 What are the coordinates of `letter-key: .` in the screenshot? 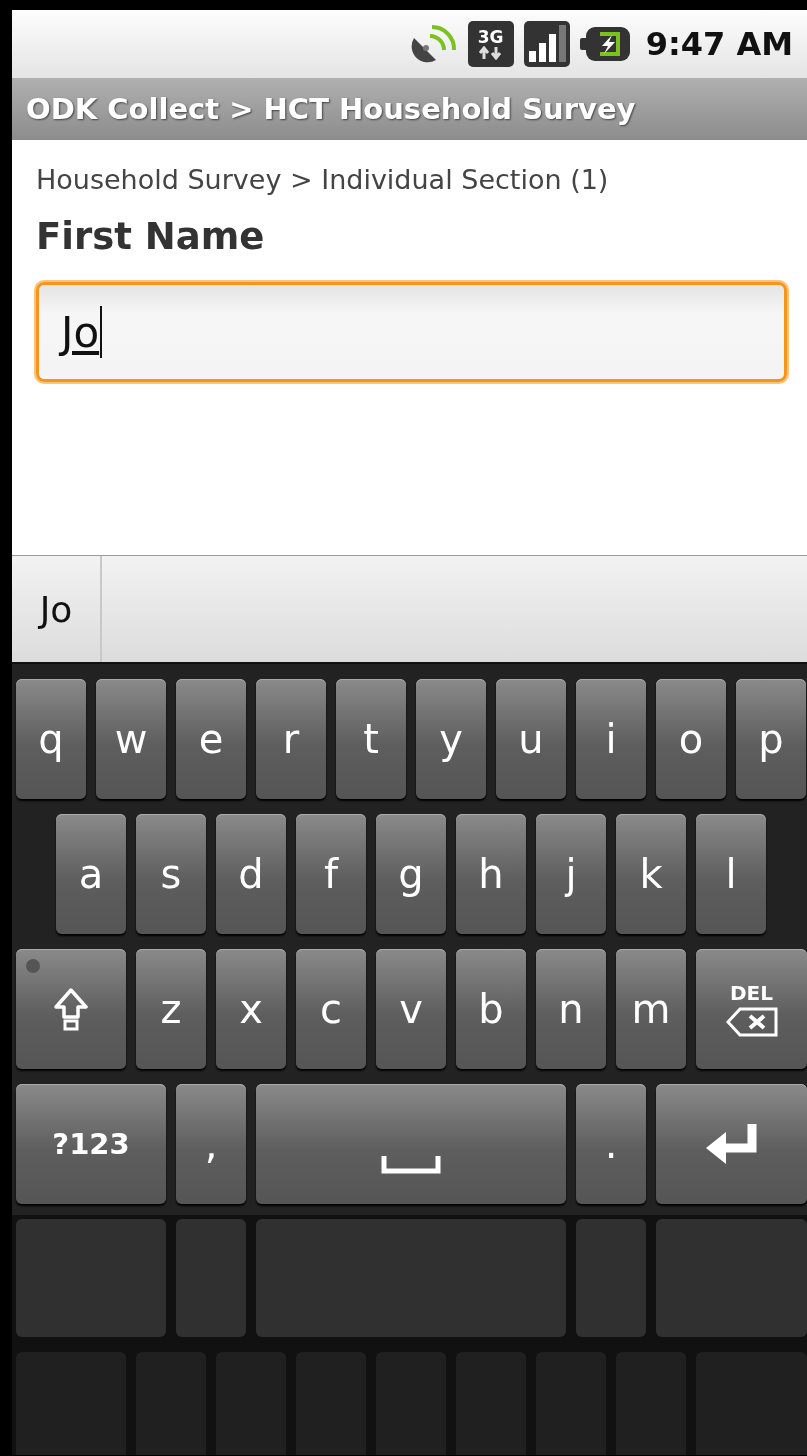 It's located at (611, 1144).